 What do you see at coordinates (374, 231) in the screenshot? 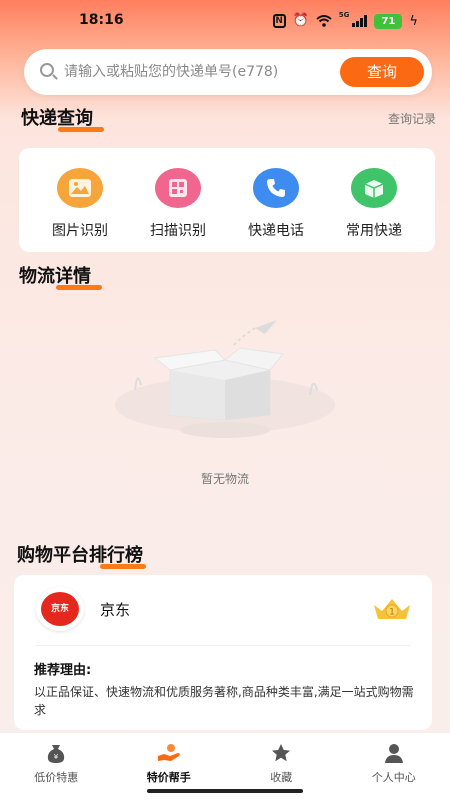
I see `tool-label: 常用快递` at bounding box center [374, 231].